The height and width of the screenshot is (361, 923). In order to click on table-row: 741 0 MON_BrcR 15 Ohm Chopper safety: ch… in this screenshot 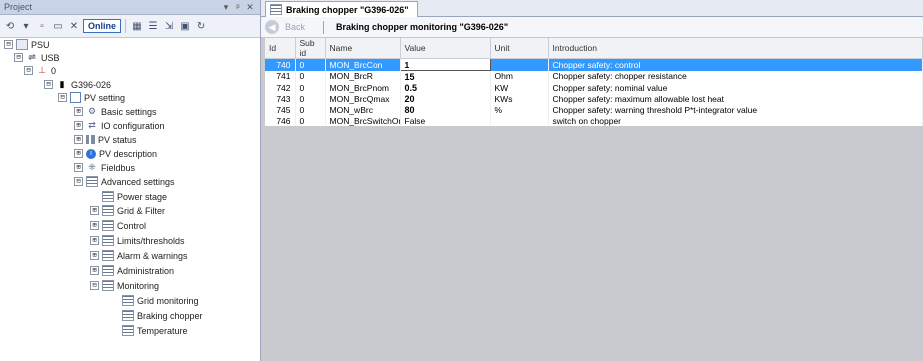, I will do `click(594, 76)`.